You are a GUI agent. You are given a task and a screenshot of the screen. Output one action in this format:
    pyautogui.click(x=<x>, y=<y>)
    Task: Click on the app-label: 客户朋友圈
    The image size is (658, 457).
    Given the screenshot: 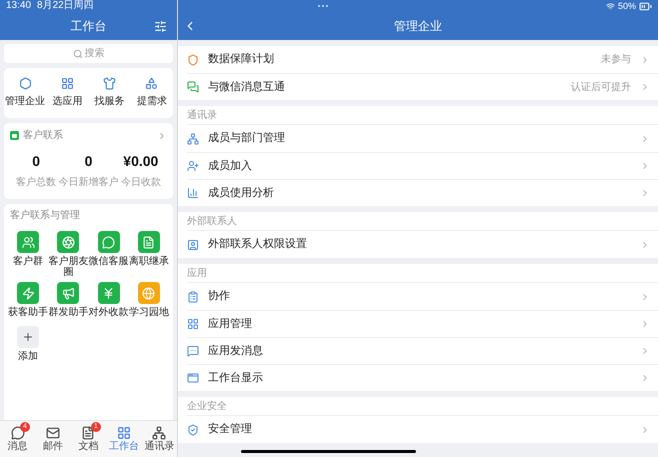 What is the action you would take?
    pyautogui.click(x=68, y=267)
    